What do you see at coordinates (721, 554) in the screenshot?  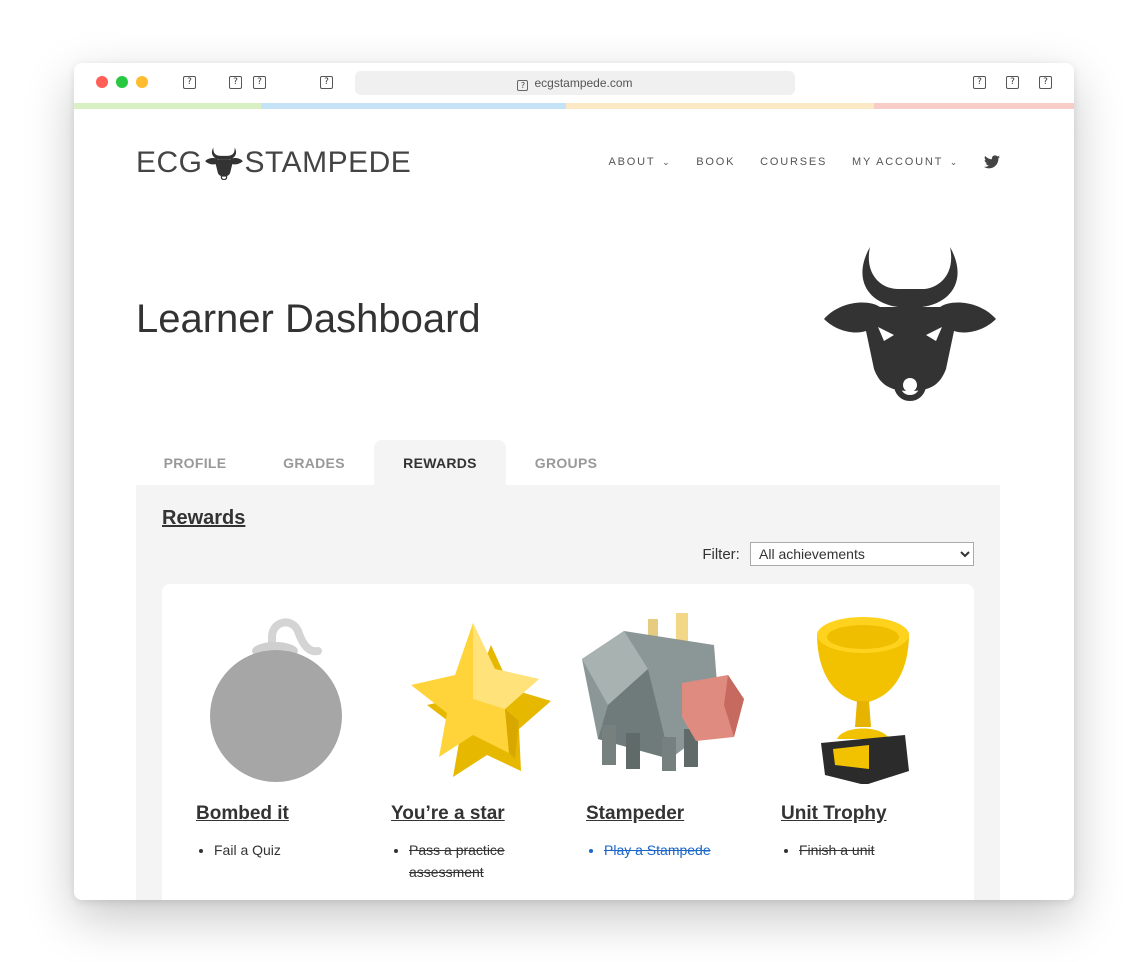 I see `filter-label: Filter:` at bounding box center [721, 554].